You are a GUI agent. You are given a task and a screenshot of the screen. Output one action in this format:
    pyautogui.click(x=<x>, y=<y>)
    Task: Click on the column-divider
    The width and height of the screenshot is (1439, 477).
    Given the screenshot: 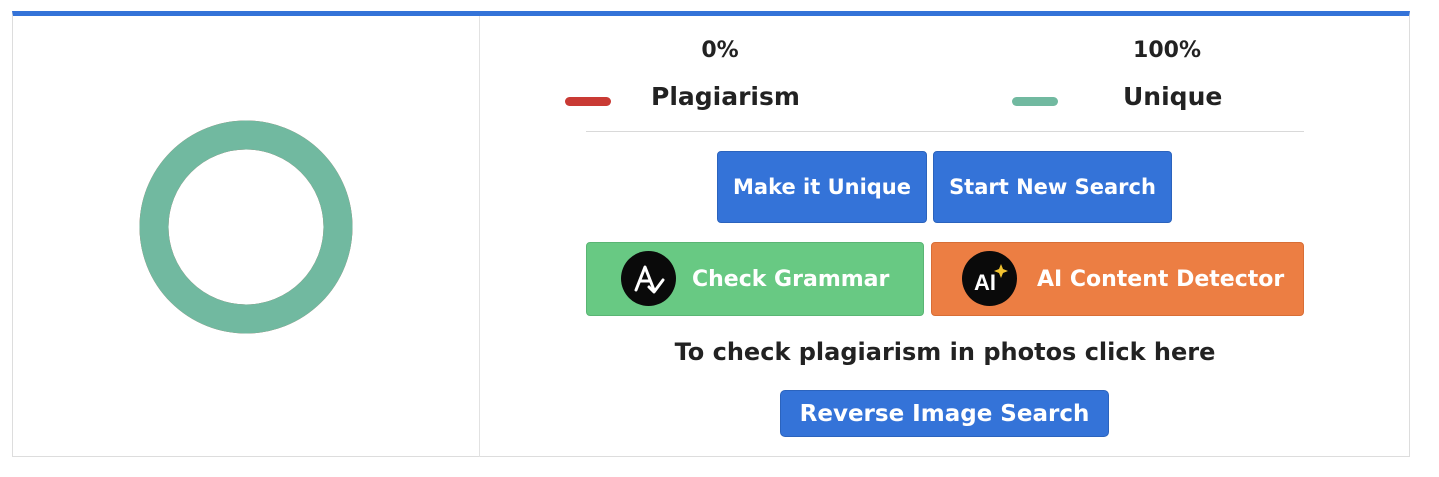 What is the action you would take?
    pyautogui.click(x=479, y=236)
    